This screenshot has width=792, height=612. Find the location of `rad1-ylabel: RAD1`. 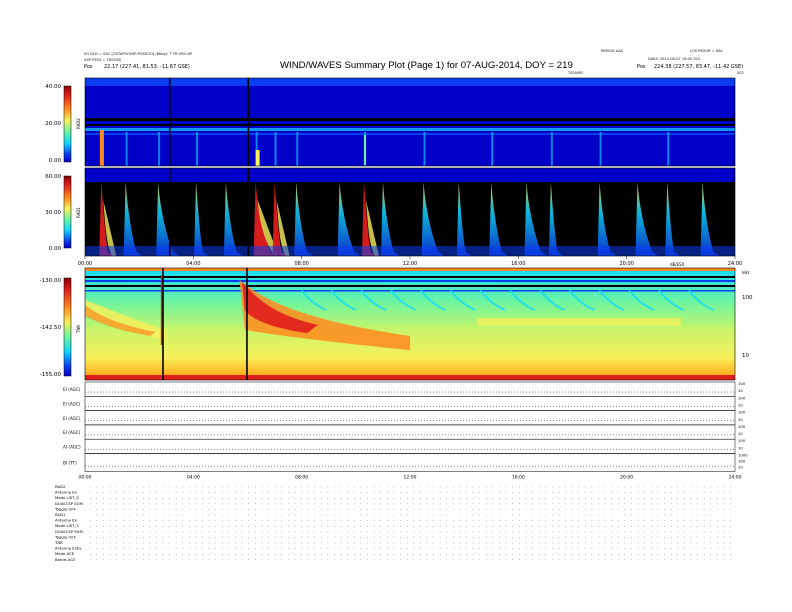

rad1-ylabel: RAD1 is located at coordinates (78, 212).